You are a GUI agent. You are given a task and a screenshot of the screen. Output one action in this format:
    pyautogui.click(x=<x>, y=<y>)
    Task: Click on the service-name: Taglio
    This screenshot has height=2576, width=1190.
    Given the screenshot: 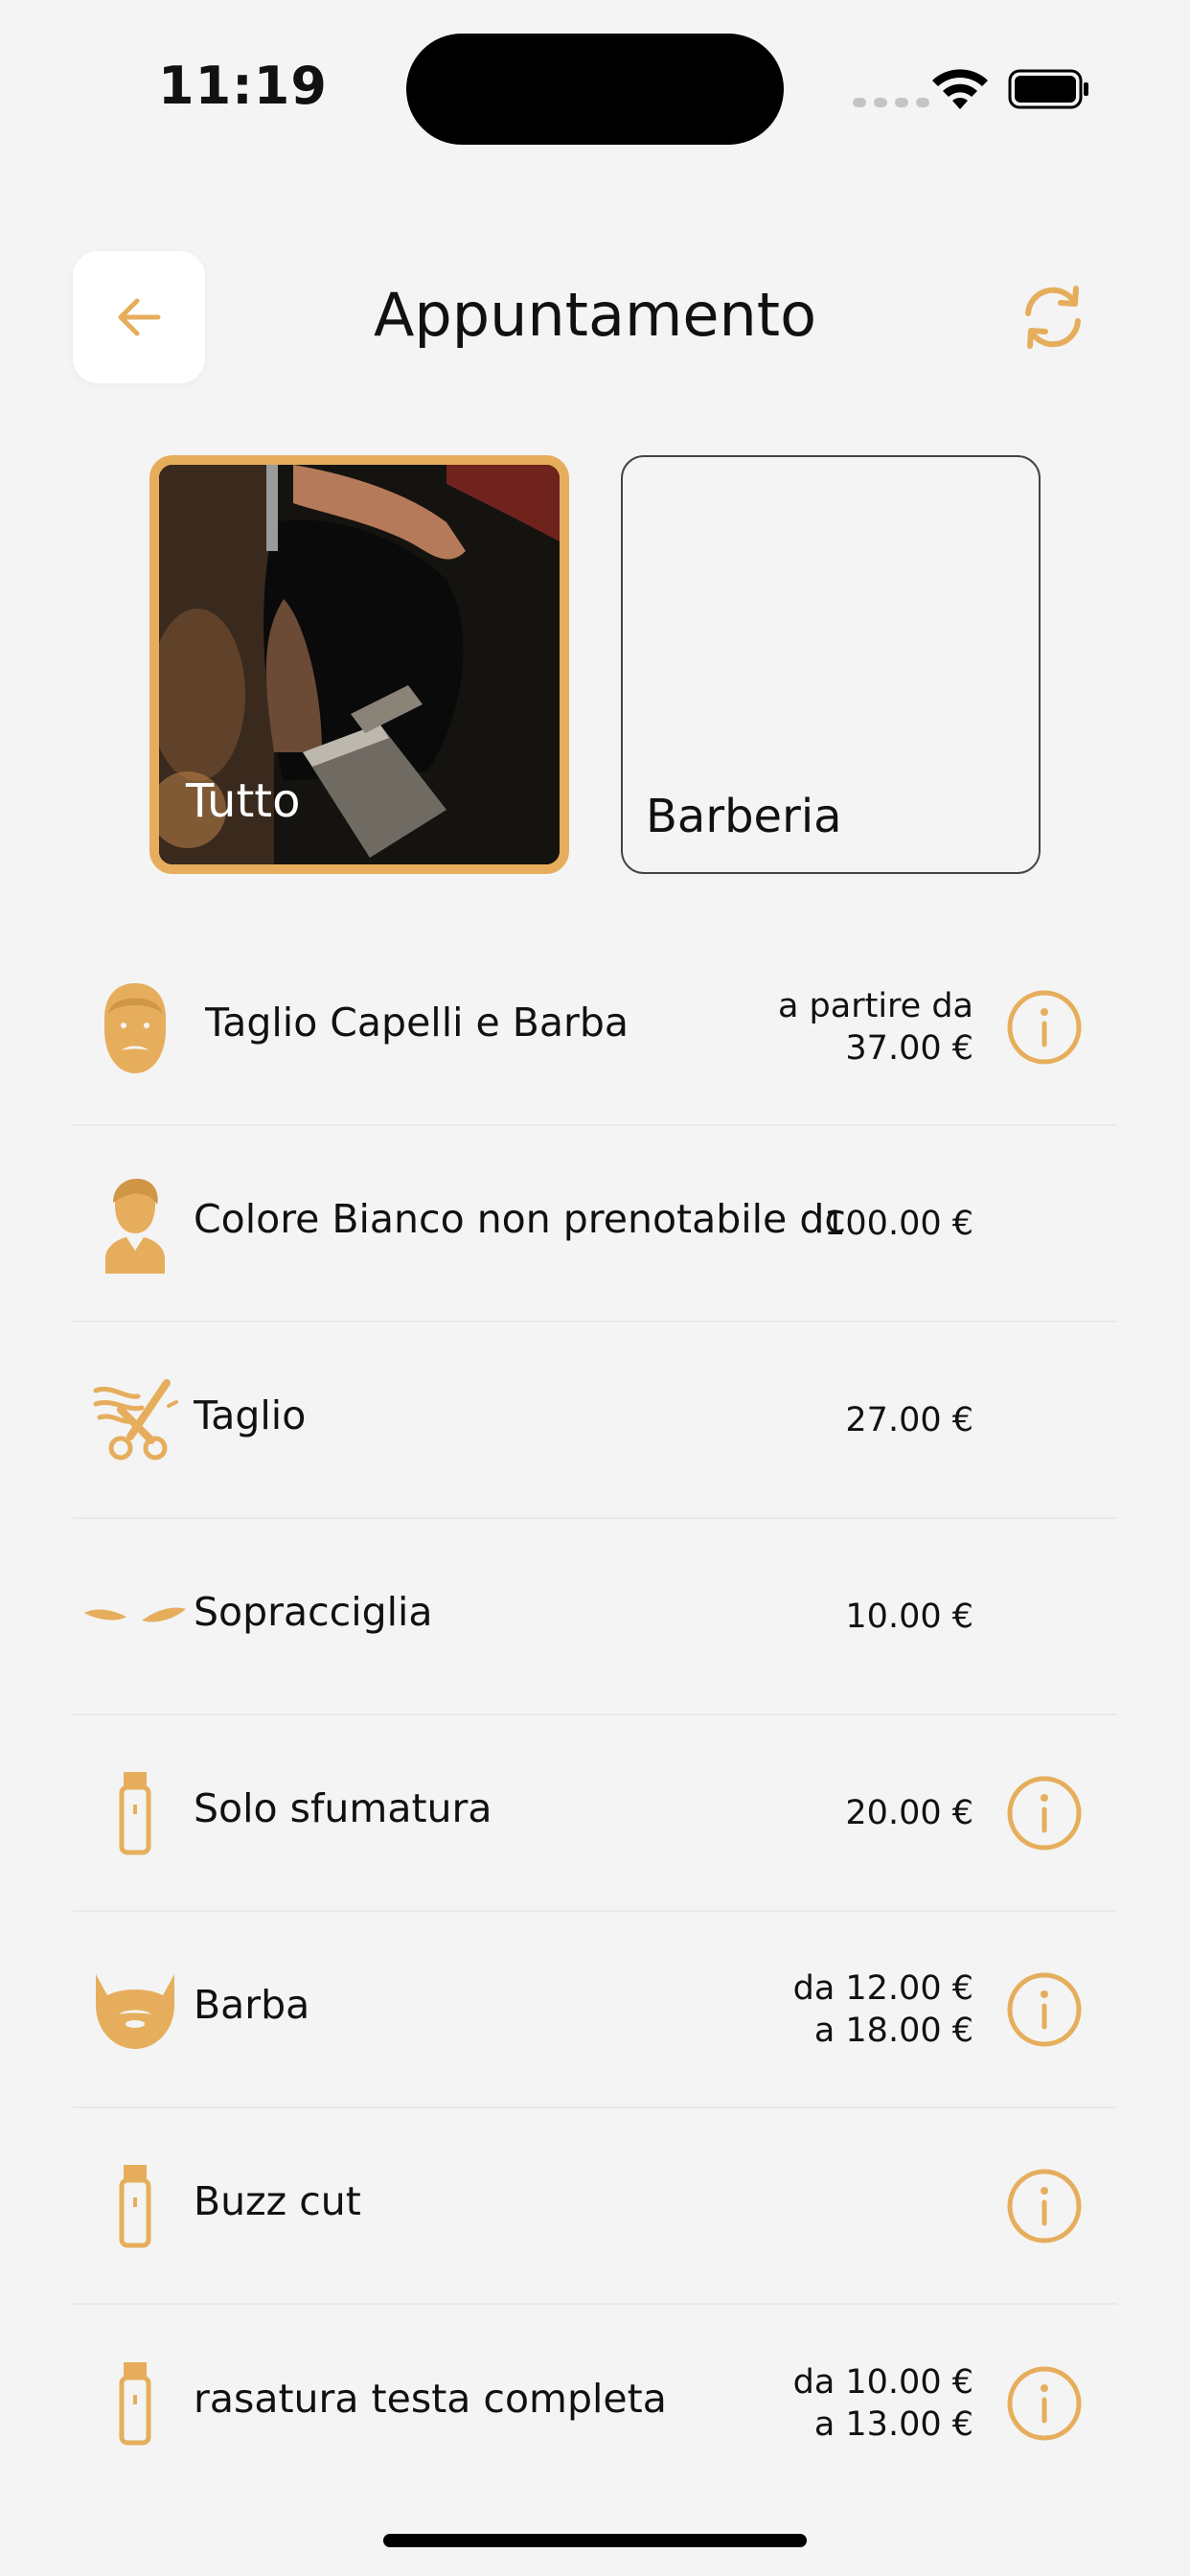 What is the action you would take?
    pyautogui.click(x=250, y=1415)
    